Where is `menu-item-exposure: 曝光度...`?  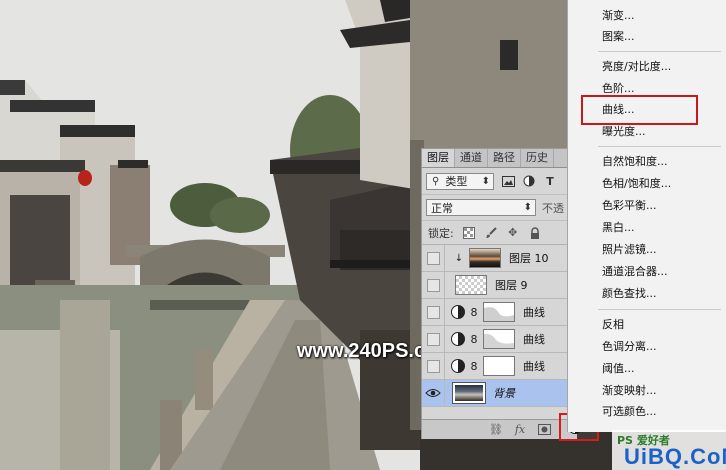
menu-item-exposure: 曝光度... is located at coordinates (624, 132).